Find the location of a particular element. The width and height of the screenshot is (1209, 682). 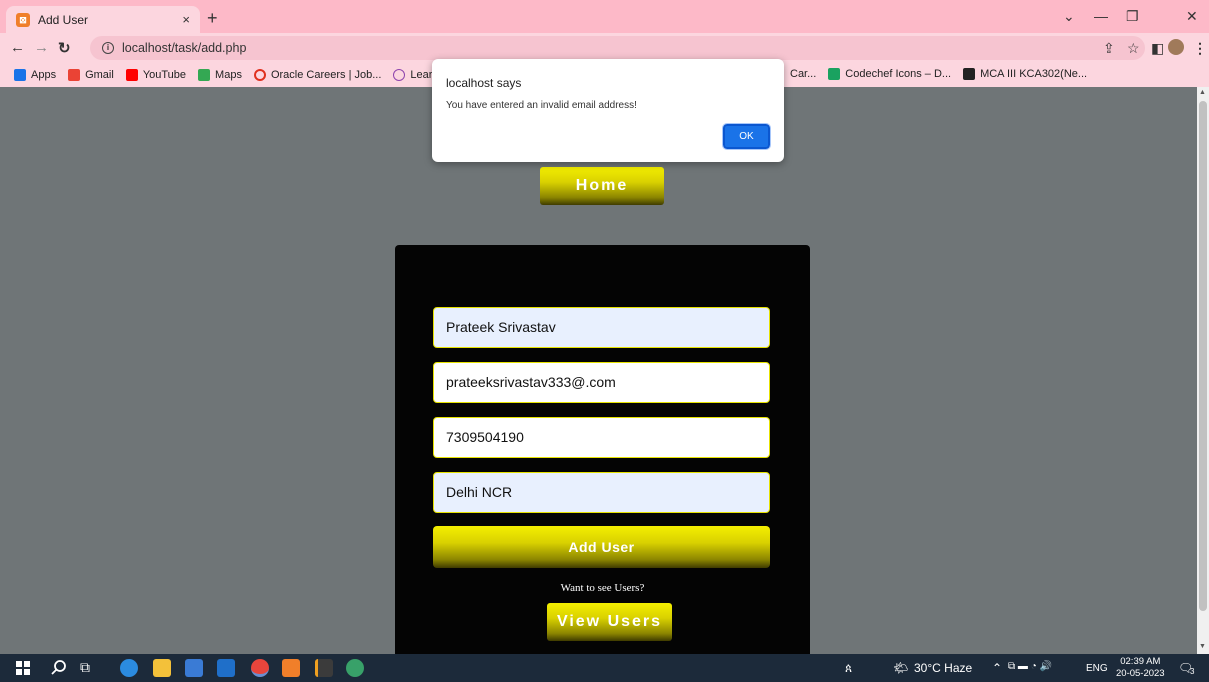

bookmark-maps: Maps is located at coordinates (220, 75).